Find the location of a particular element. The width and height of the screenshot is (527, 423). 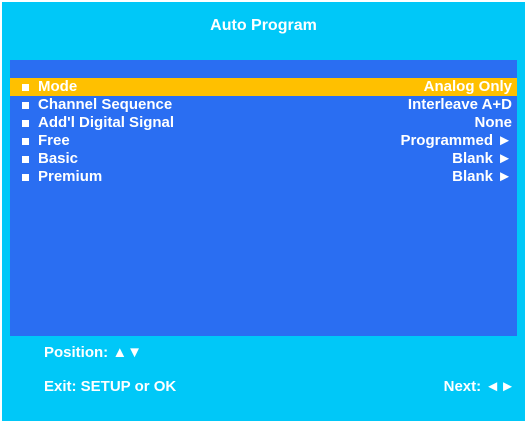

menu-item-label: Mode is located at coordinates (58, 86).